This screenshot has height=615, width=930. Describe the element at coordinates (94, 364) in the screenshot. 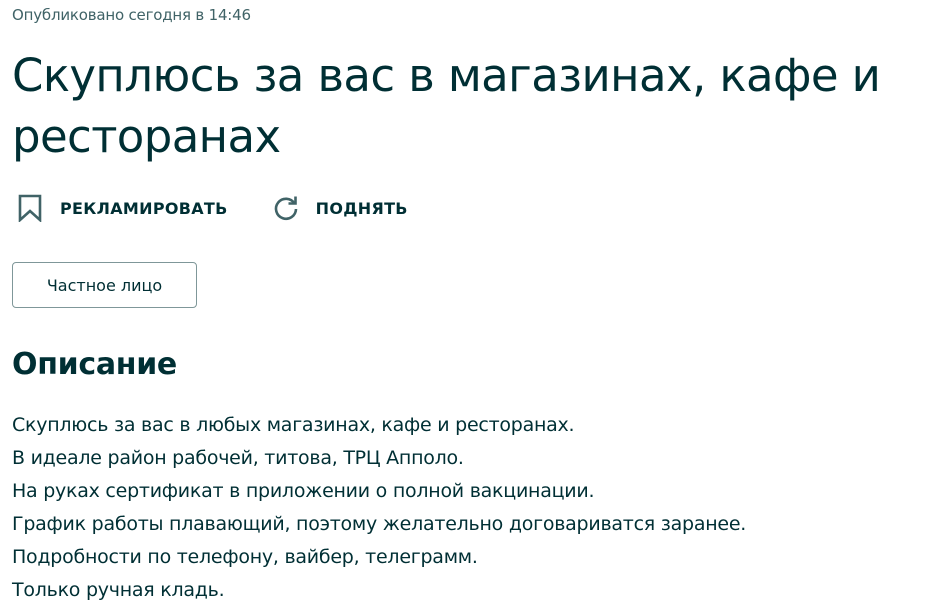

I see `description-heading: Описание` at that location.